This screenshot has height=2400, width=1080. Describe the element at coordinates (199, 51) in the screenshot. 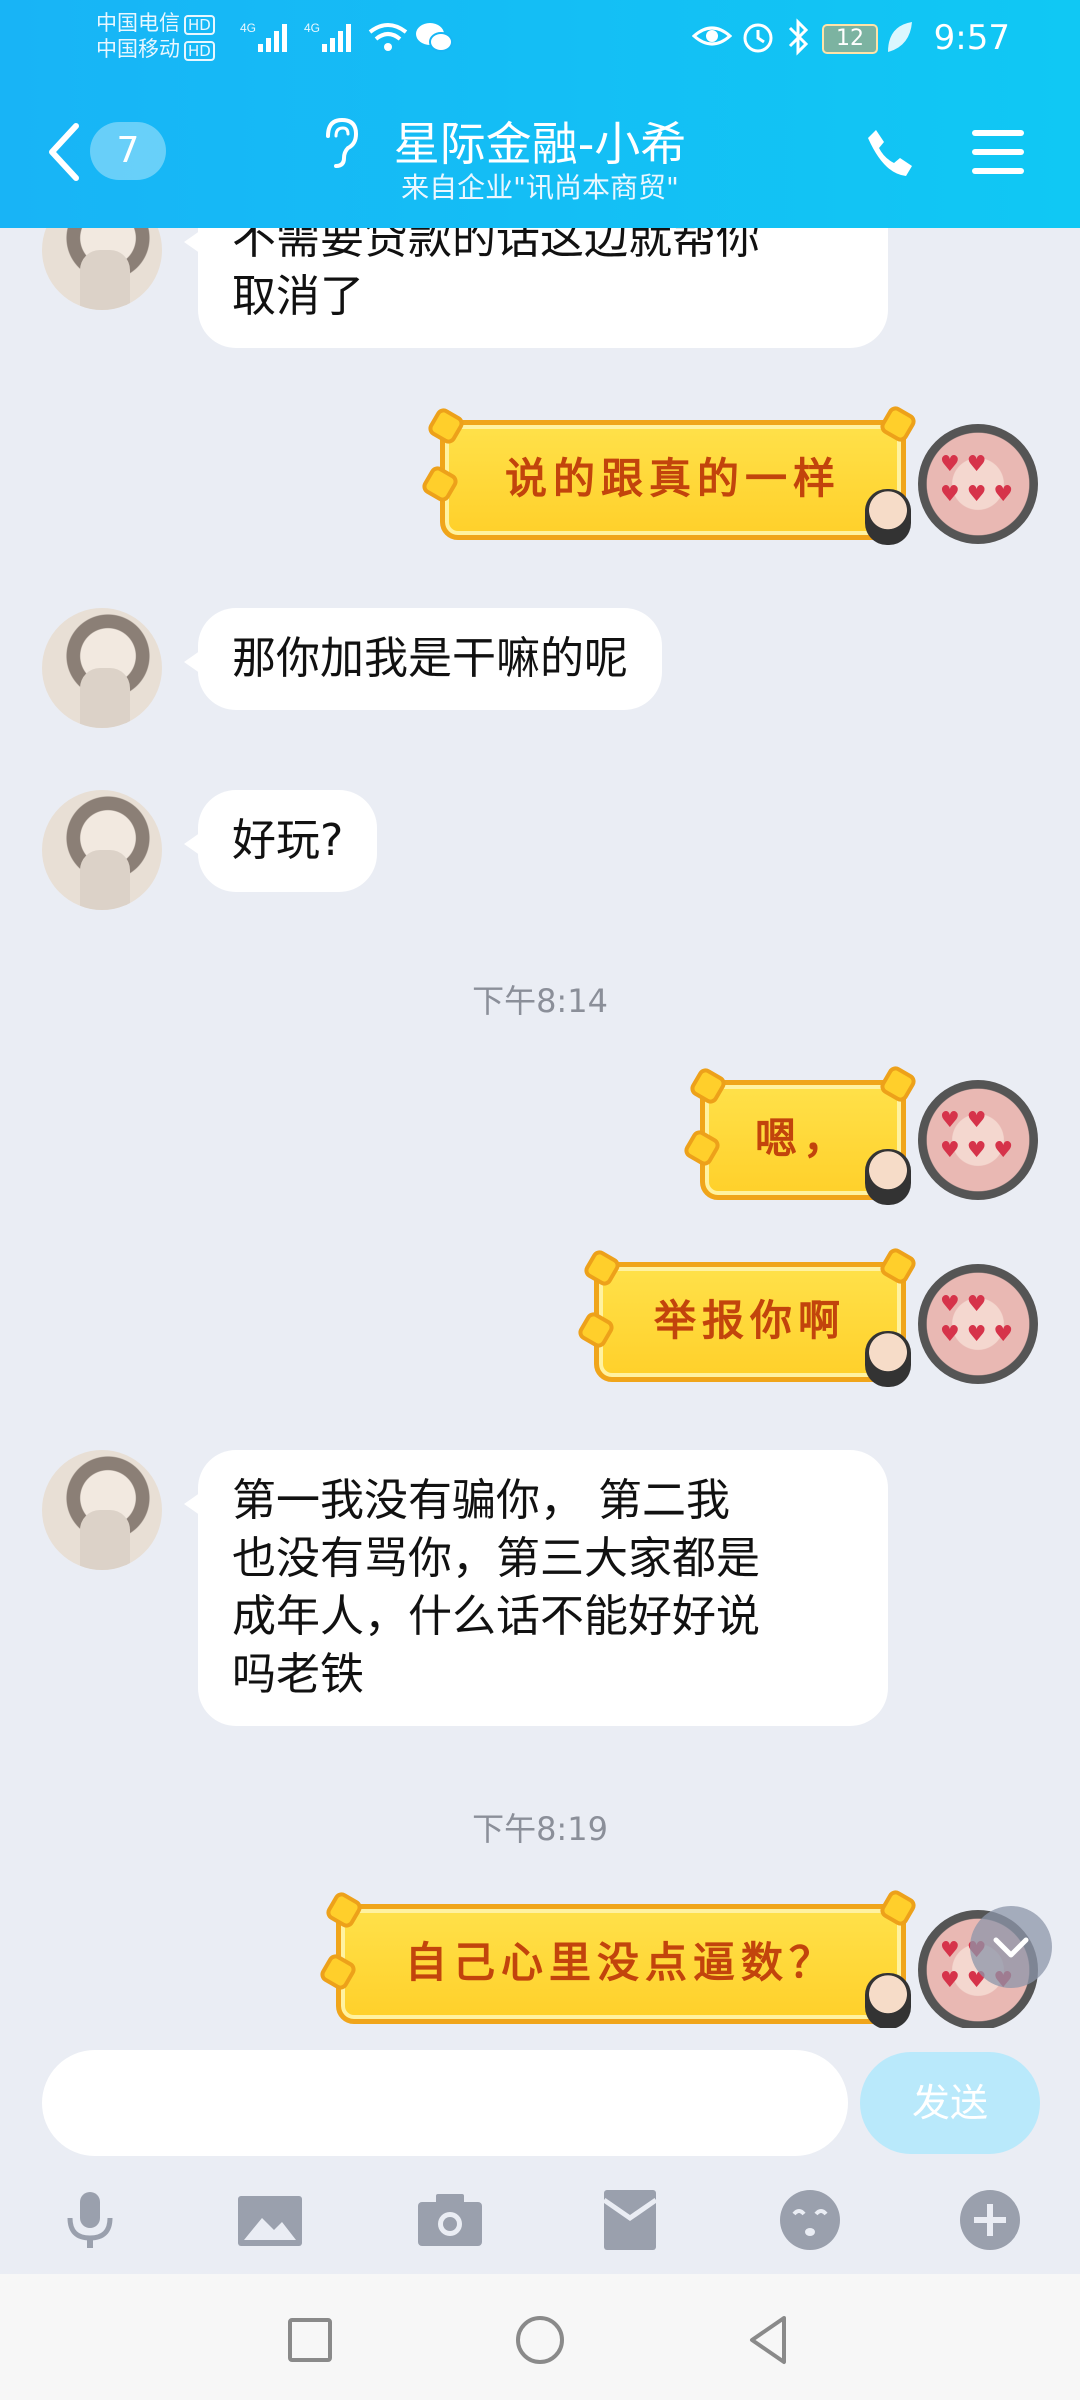

I see `hd-badge-2: HD` at that location.